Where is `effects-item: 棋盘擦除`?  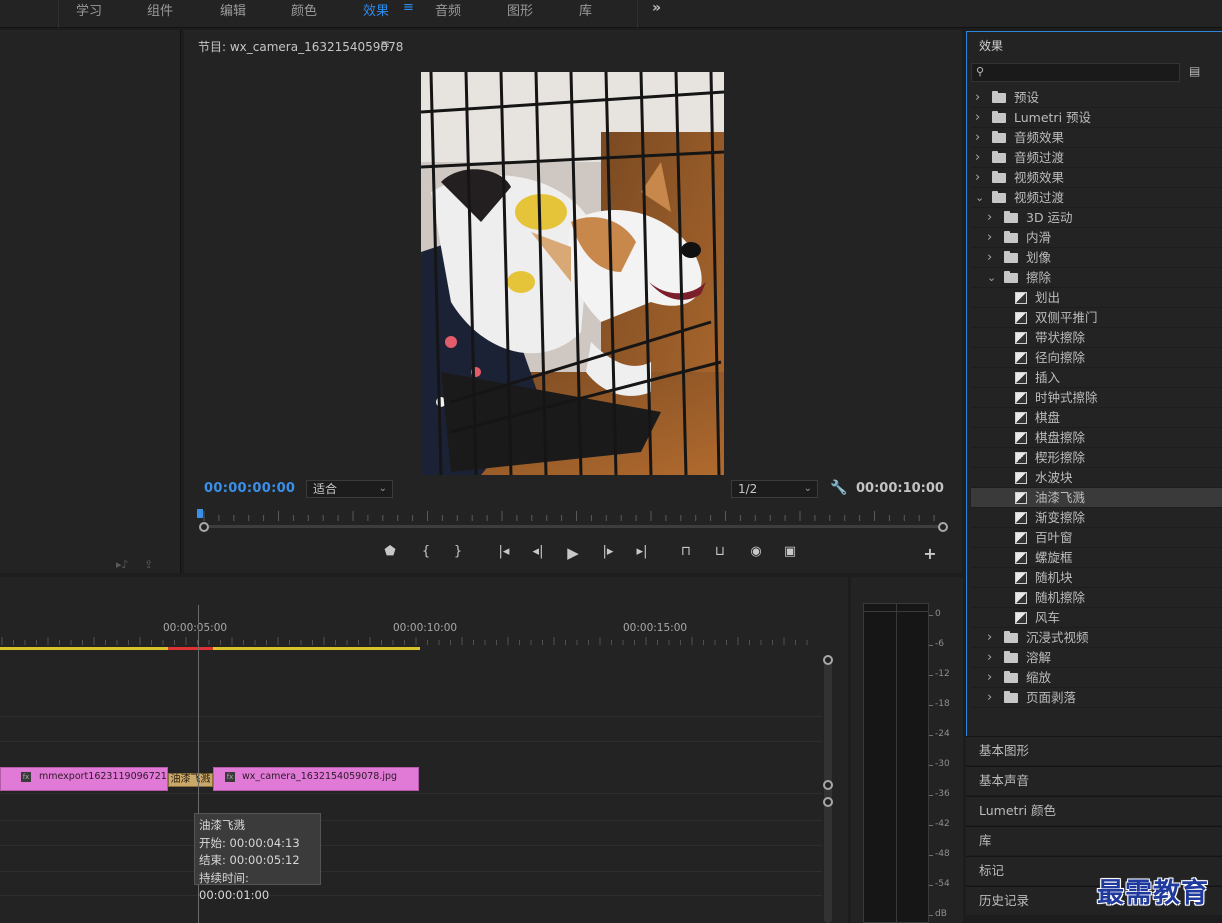
effects-item: 棋盘擦除 is located at coordinates (1096, 438).